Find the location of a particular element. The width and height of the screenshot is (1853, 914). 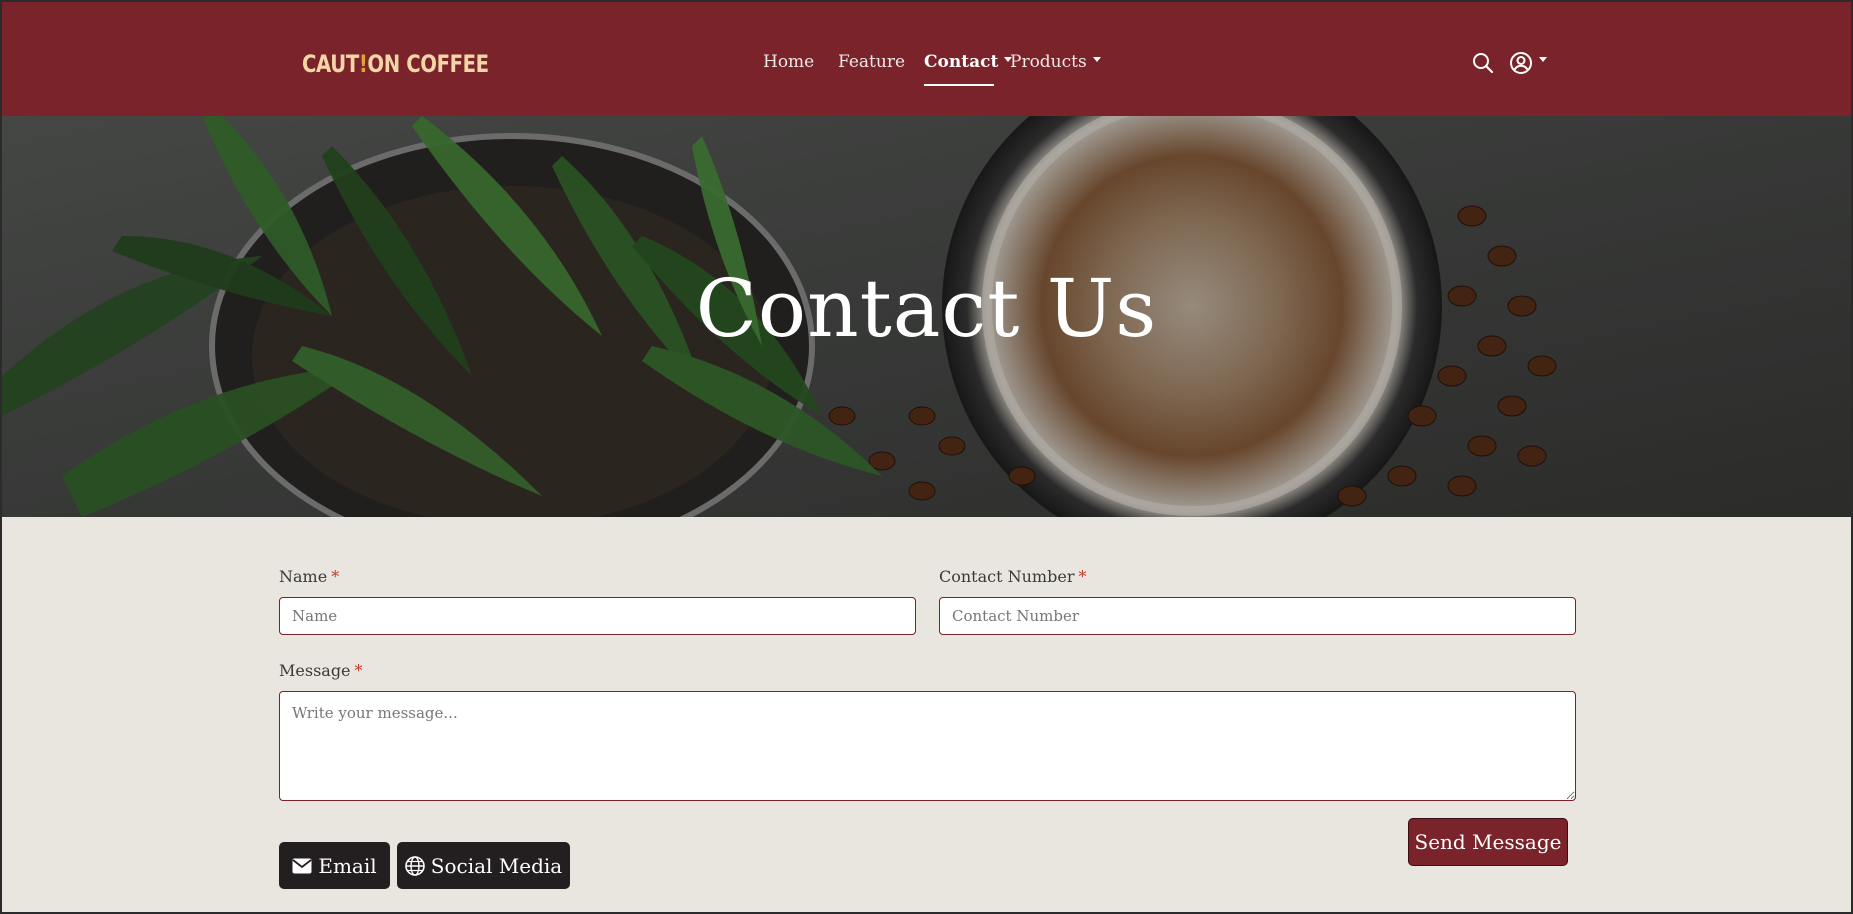

social-media-label: Social Media is located at coordinates (496, 865).